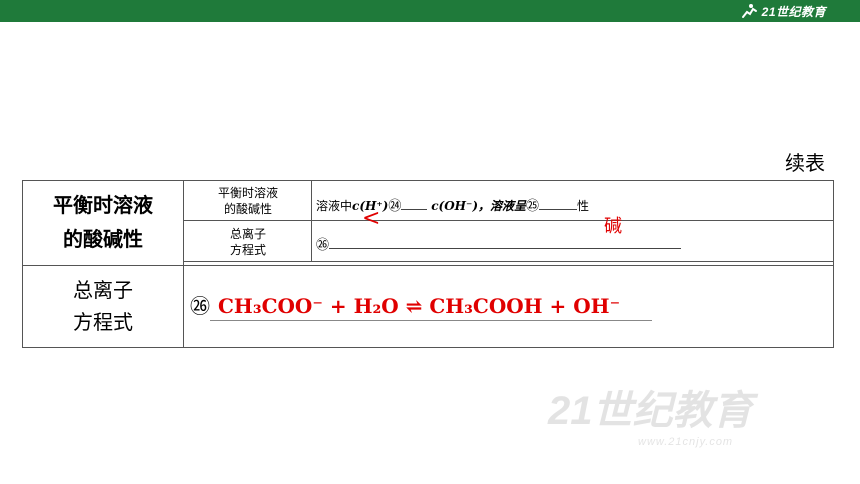 This screenshot has height=484, width=860. What do you see at coordinates (805, 163) in the screenshot?
I see `continued-table-caption: 续表` at bounding box center [805, 163].